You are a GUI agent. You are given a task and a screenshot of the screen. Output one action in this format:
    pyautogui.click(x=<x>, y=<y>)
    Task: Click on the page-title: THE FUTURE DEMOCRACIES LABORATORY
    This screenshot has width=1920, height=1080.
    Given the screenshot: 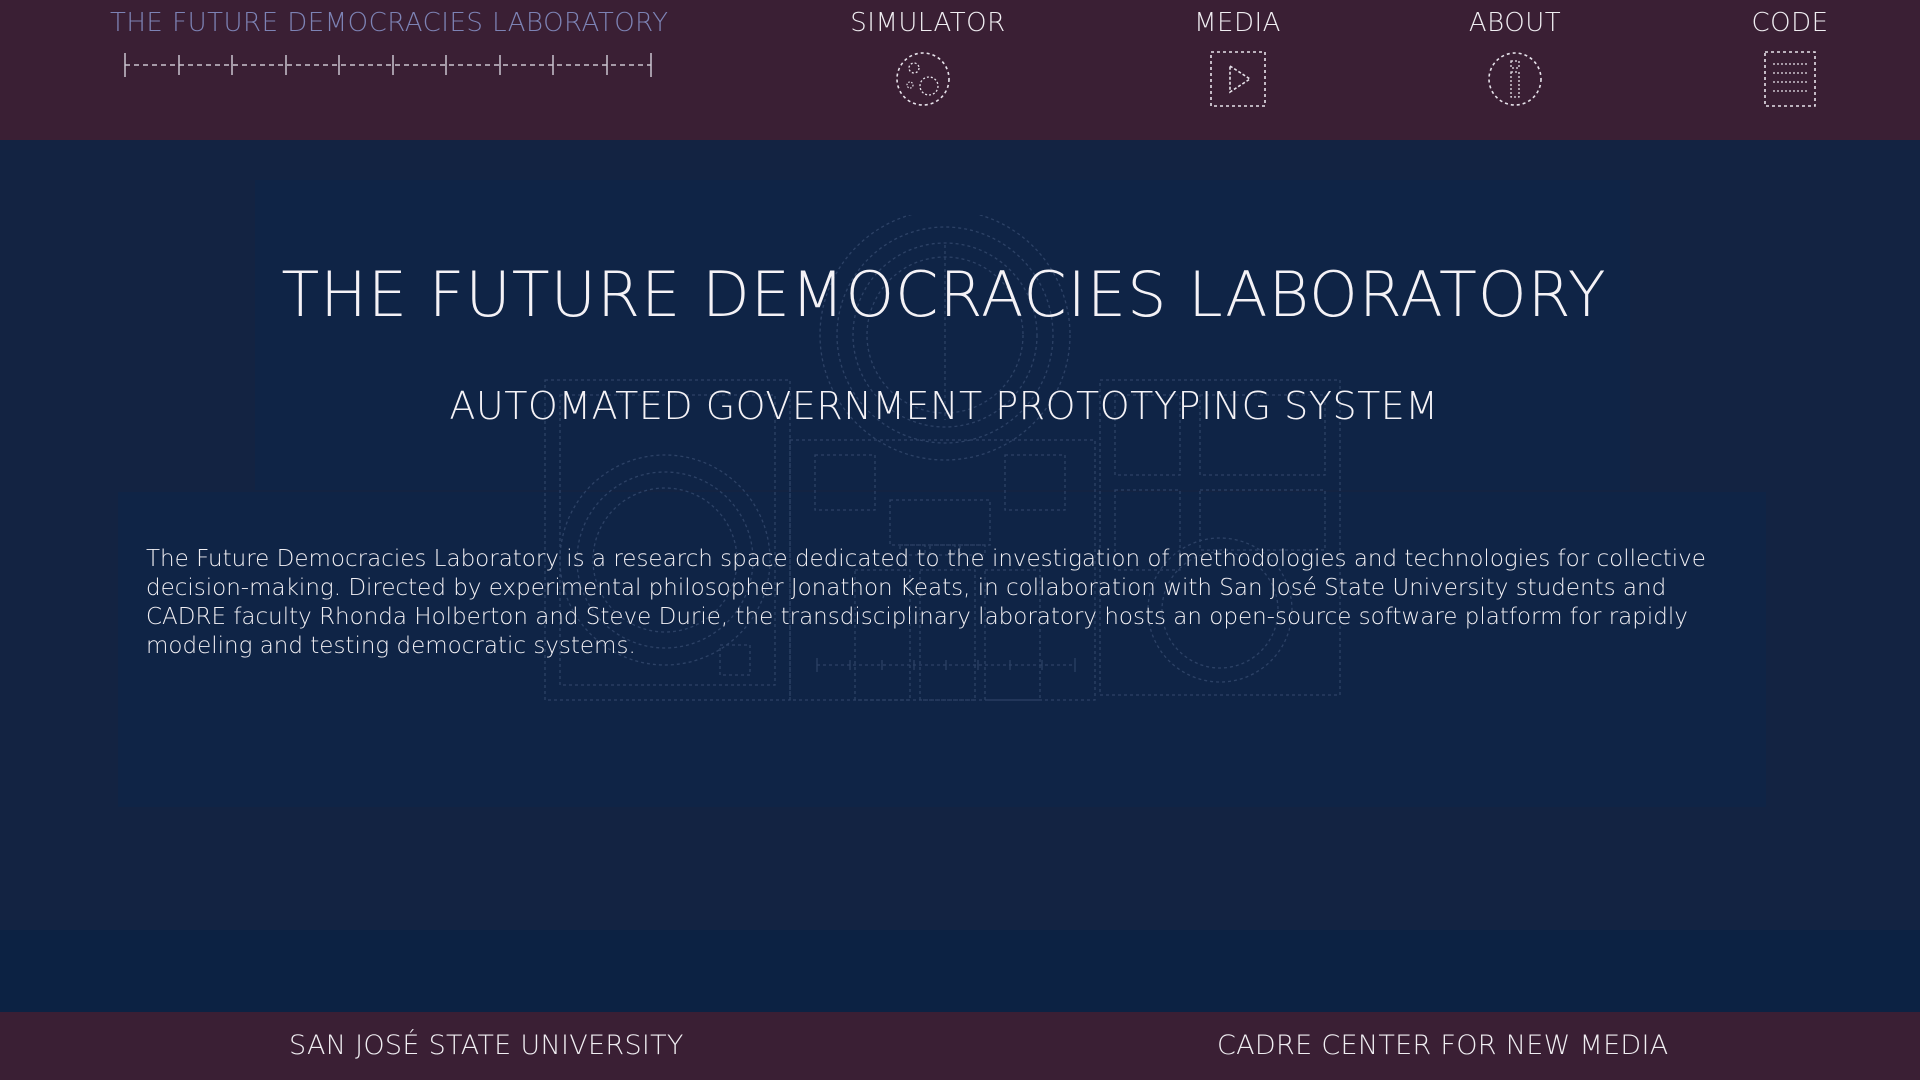 What is the action you would take?
    pyautogui.click(x=944, y=294)
    